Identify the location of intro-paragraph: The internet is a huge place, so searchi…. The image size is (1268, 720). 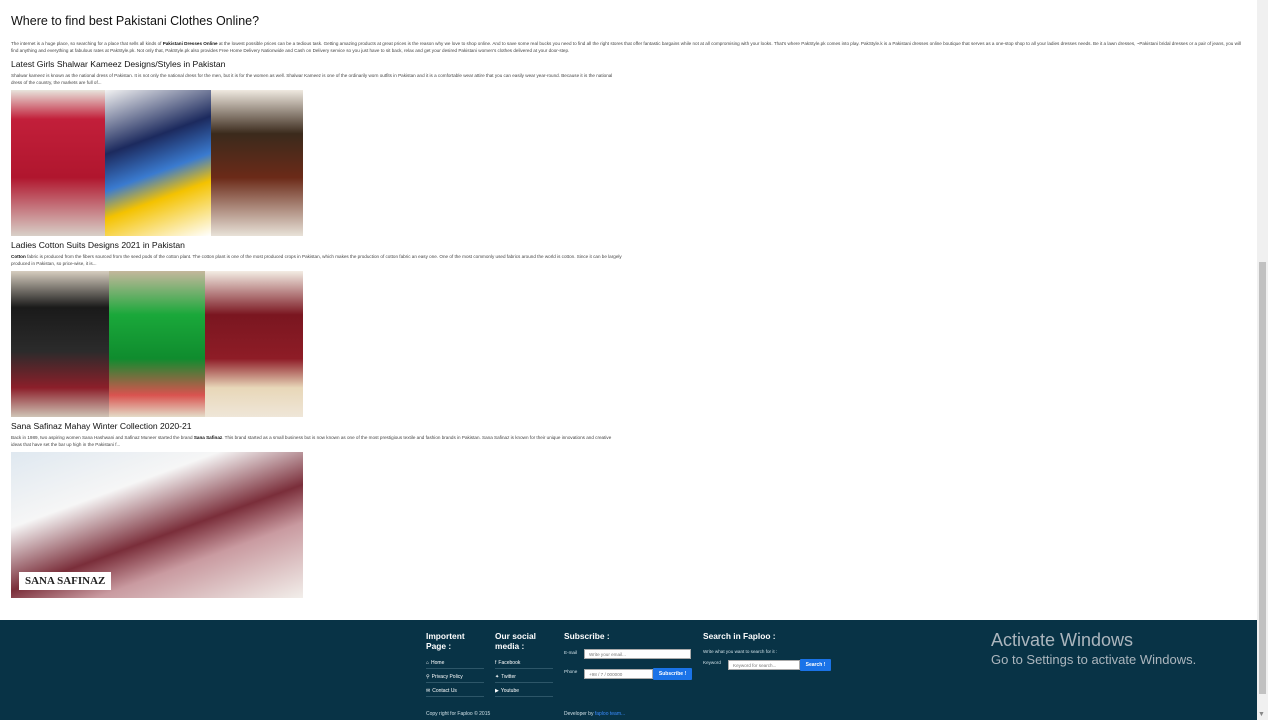
(626, 47).